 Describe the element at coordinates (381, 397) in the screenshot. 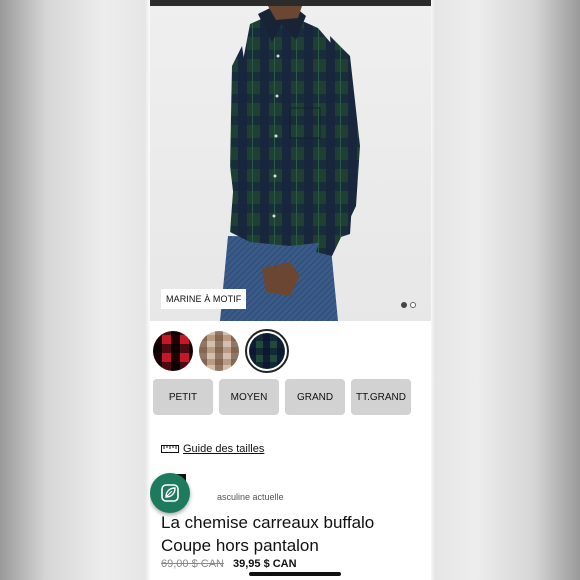

I see `size-button-tt-grand: TT.GRAND` at that location.